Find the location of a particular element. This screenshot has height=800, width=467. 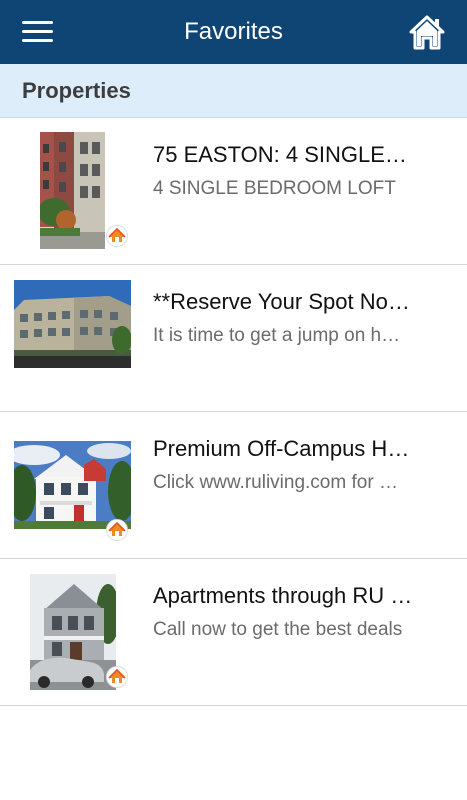

white-house-photo is located at coordinates (72, 485).